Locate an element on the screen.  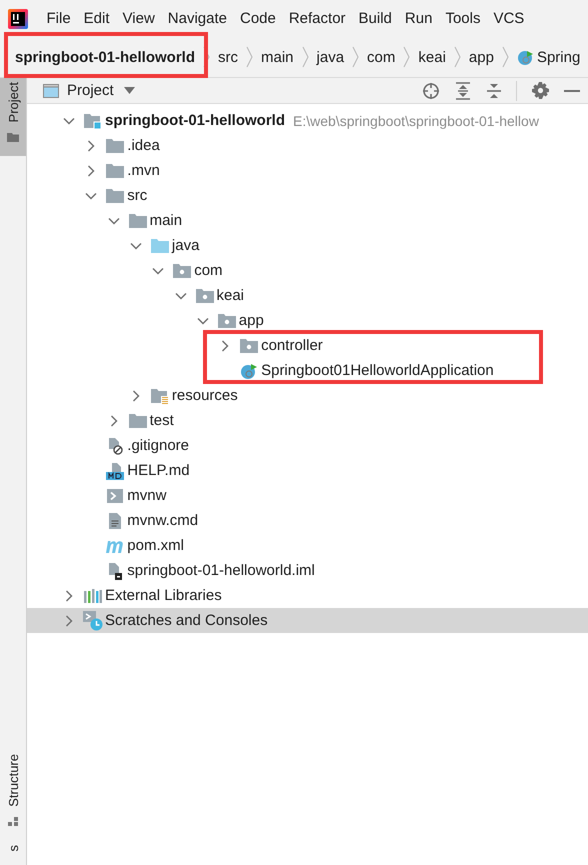
tree-item: Scratches and Consoles is located at coordinates (186, 620).